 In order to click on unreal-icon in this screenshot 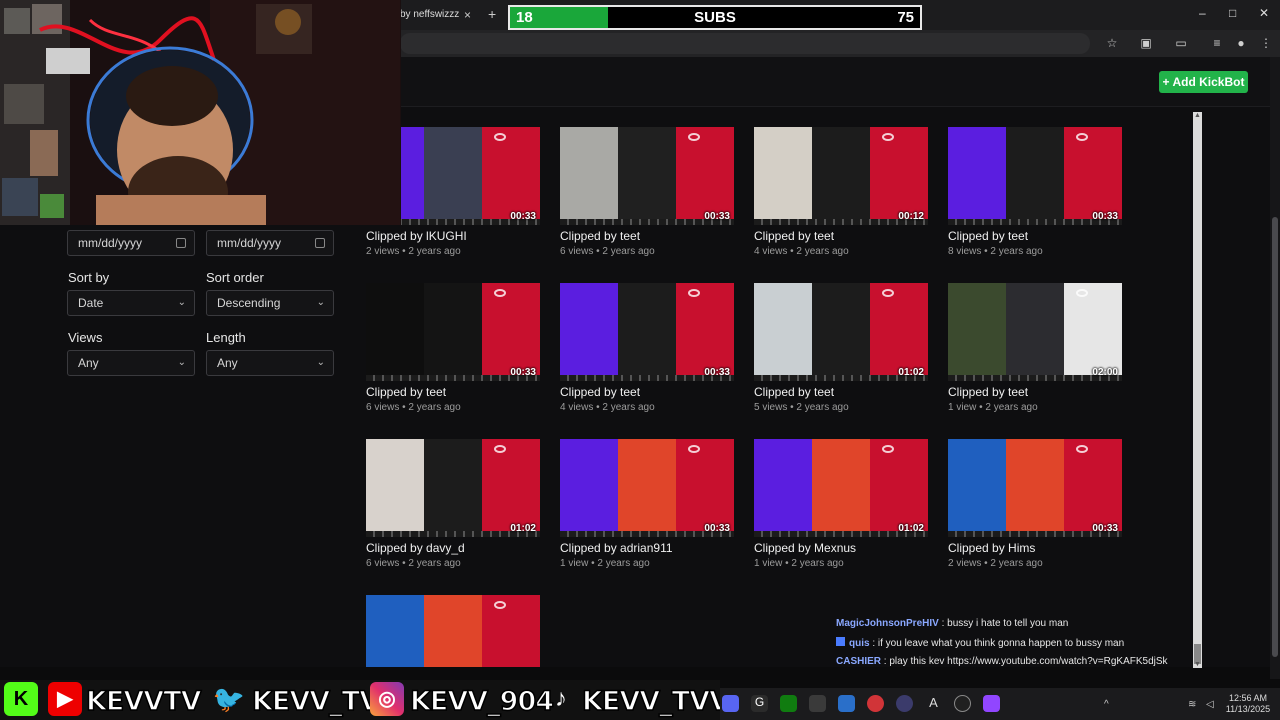, I will do `click(962, 703)`.